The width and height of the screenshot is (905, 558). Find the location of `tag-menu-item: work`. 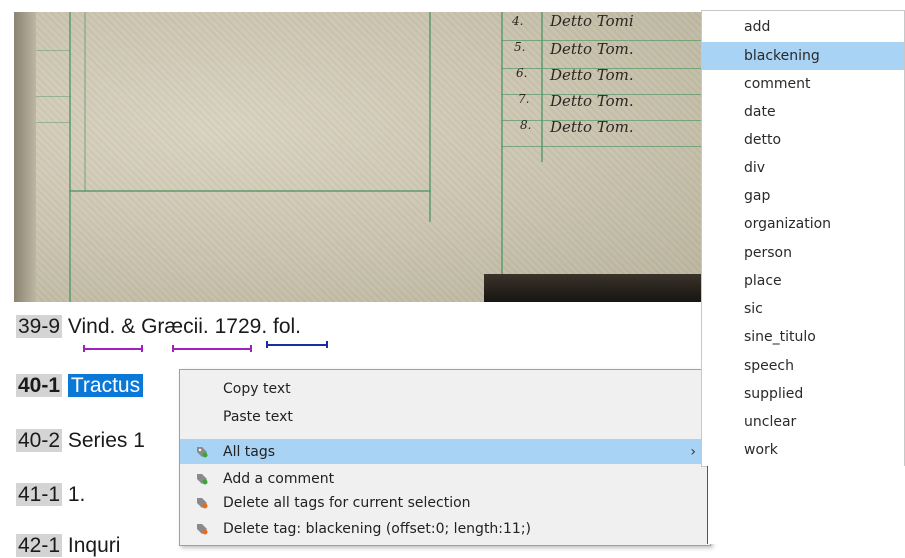

tag-menu-item: work is located at coordinates (803, 450).